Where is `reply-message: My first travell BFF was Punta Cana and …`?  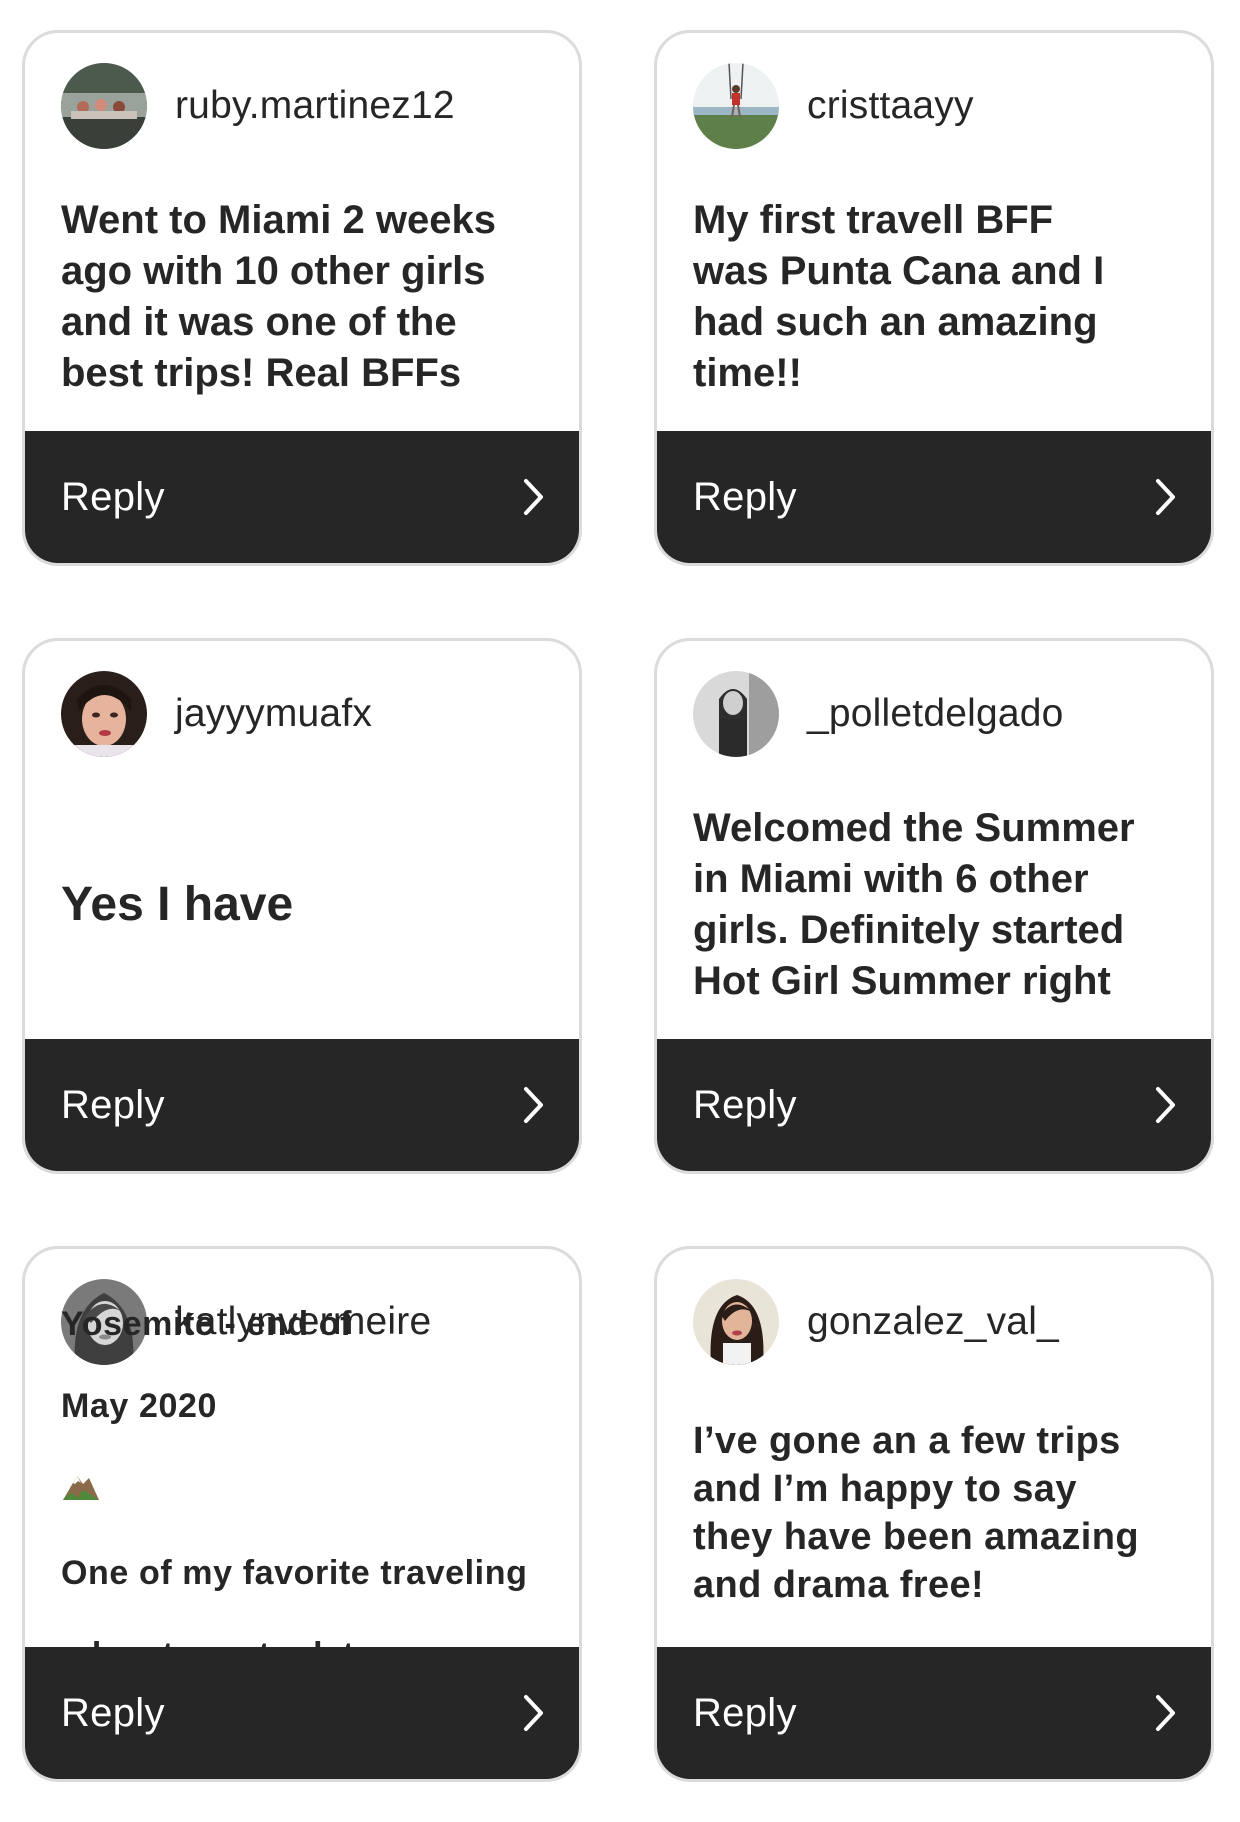 reply-message: My first travell BFF was Punta Cana and … is located at coordinates (899, 296).